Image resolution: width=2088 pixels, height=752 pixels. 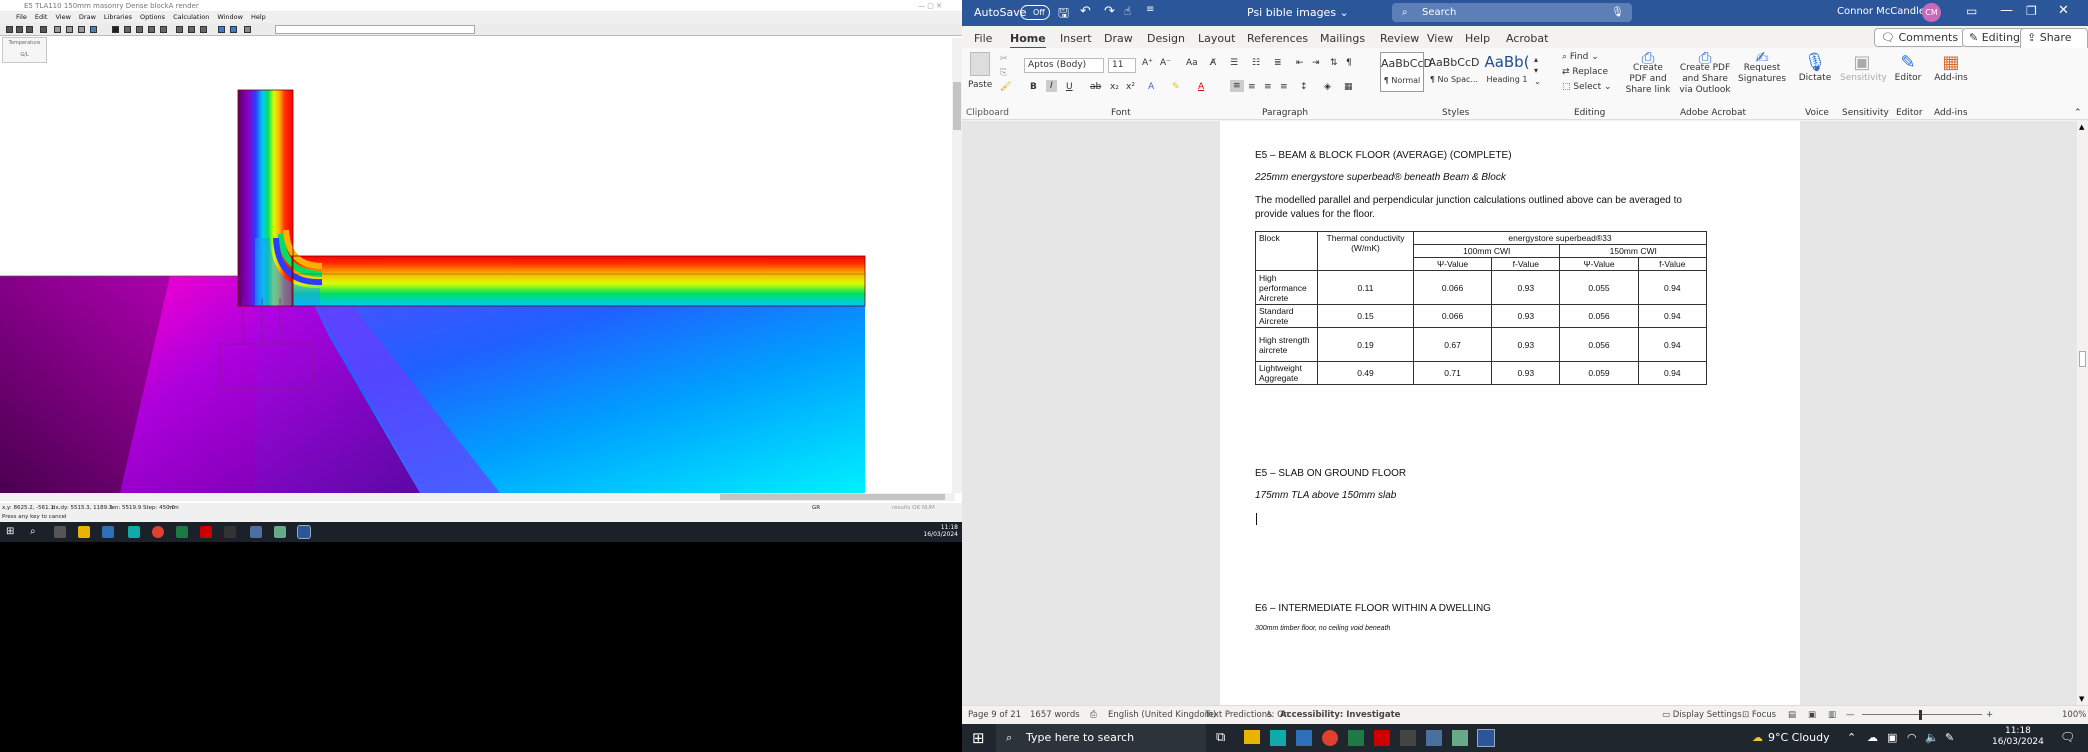 I want to click on save-icon: 🖫, so click(x=1063, y=15).